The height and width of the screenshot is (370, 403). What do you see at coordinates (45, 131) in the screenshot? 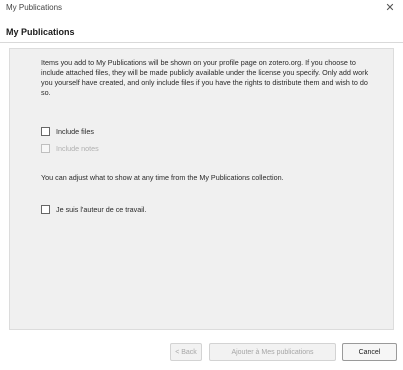
I see `include-files-checkbox` at bounding box center [45, 131].